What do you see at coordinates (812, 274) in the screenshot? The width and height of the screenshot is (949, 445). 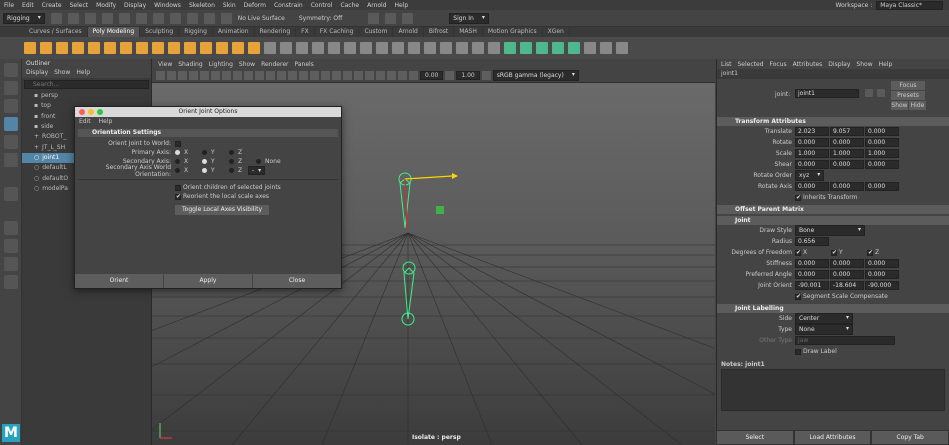 I see `preferred-x-field: 0.000` at bounding box center [812, 274].